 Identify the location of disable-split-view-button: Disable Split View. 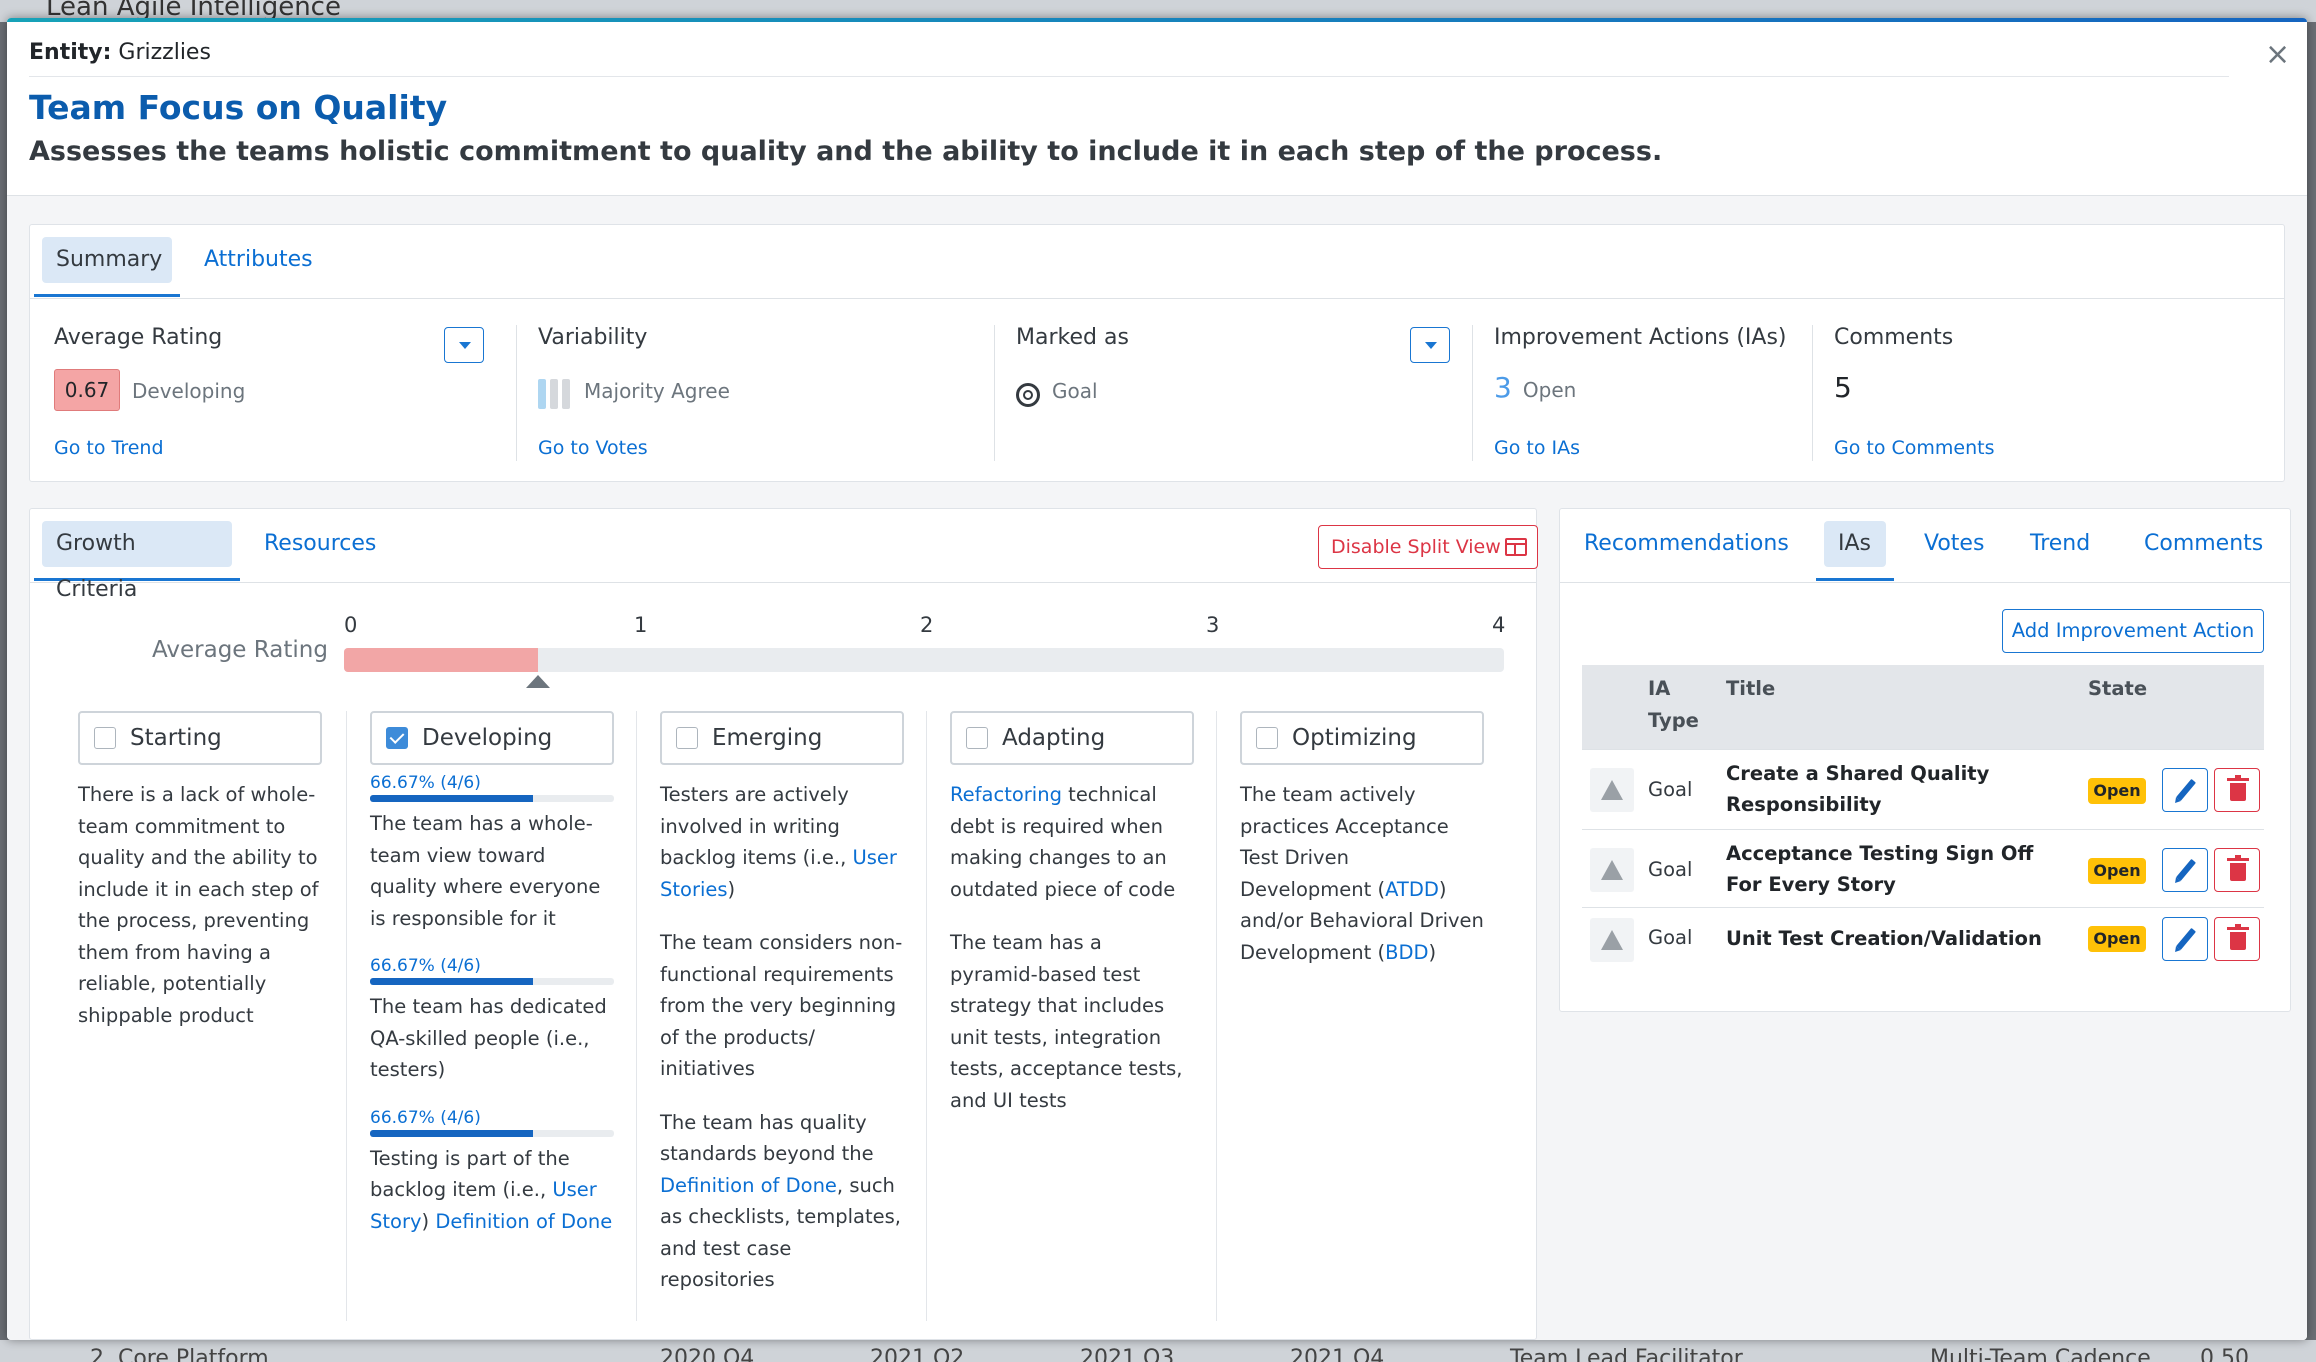
(1428, 547).